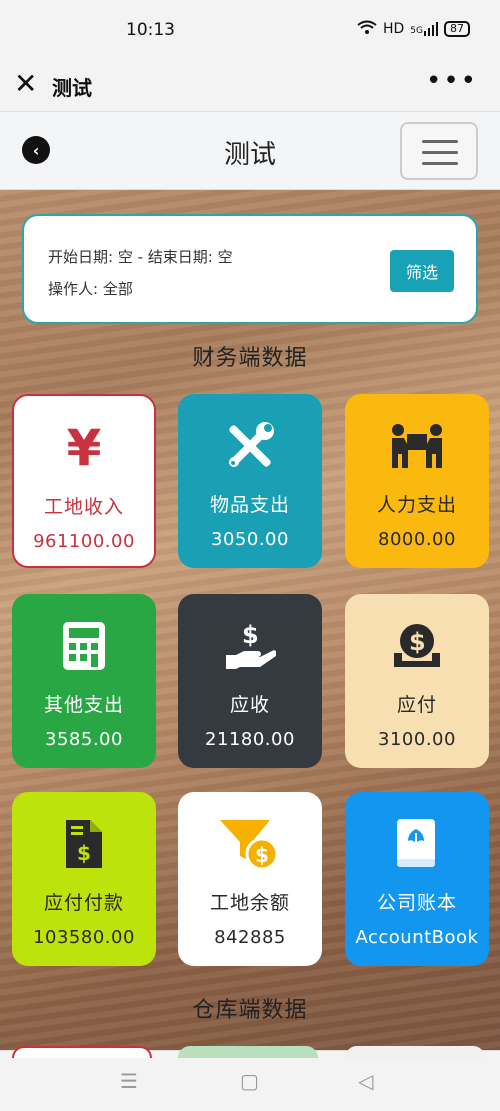 The height and width of the screenshot is (1111, 500). I want to click on yuan-icon: ¥, so click(84, 448).